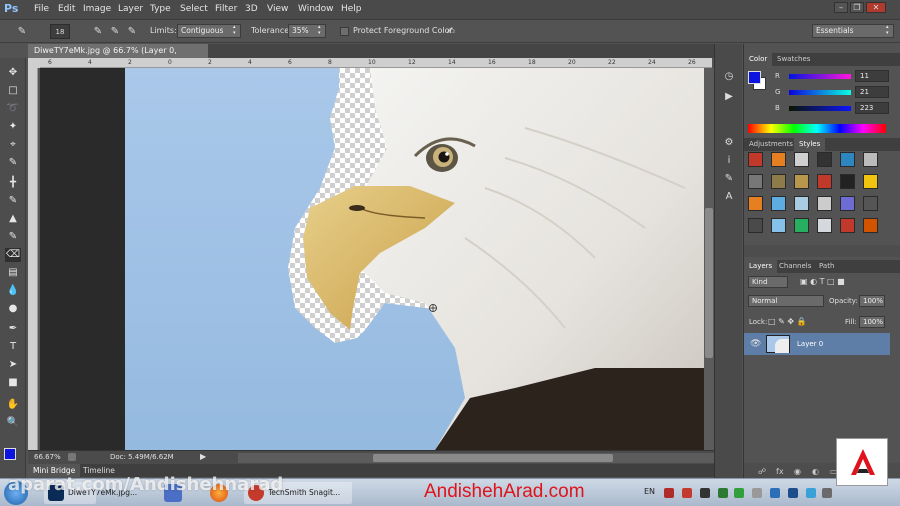  I want to click on menu-select: Select, so click(194, 9).